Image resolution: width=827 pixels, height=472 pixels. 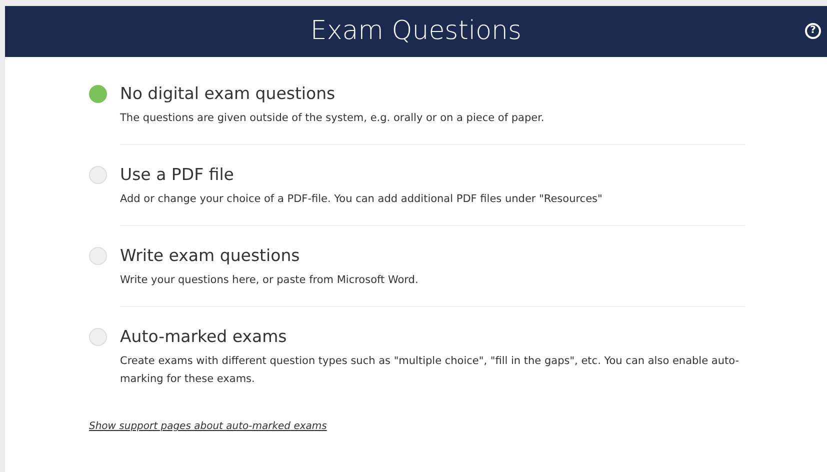 What do you see at coordinates (269, 280) in the screenshot?
I see `option-description: Write your questions here, or paste from Microsoft Word.` at bounding box center [269, 280].